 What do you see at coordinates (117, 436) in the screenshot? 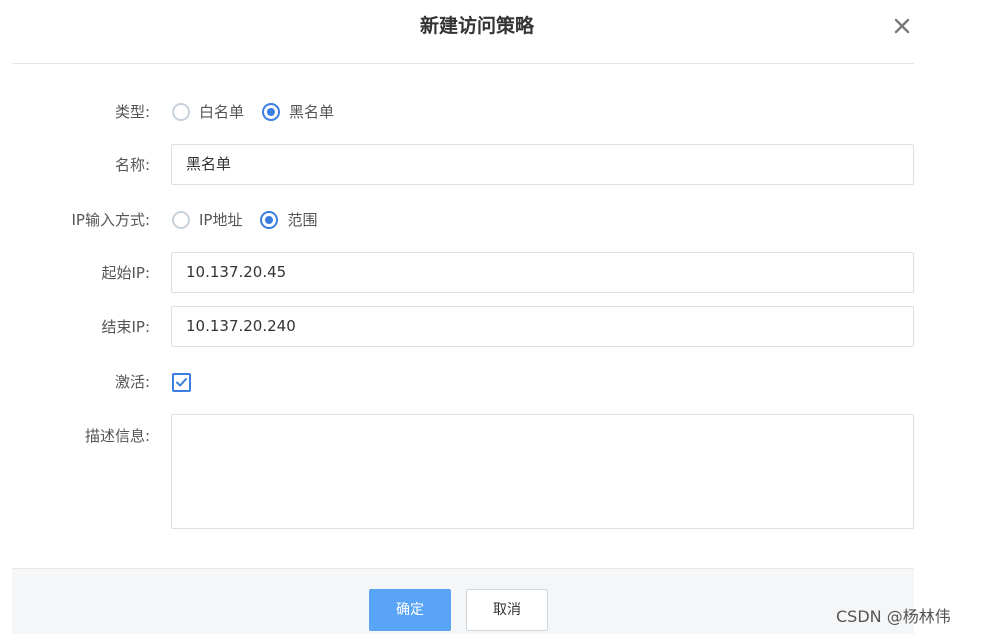
I see `description-label: 描述信息:` at bounding box center [117, 436].